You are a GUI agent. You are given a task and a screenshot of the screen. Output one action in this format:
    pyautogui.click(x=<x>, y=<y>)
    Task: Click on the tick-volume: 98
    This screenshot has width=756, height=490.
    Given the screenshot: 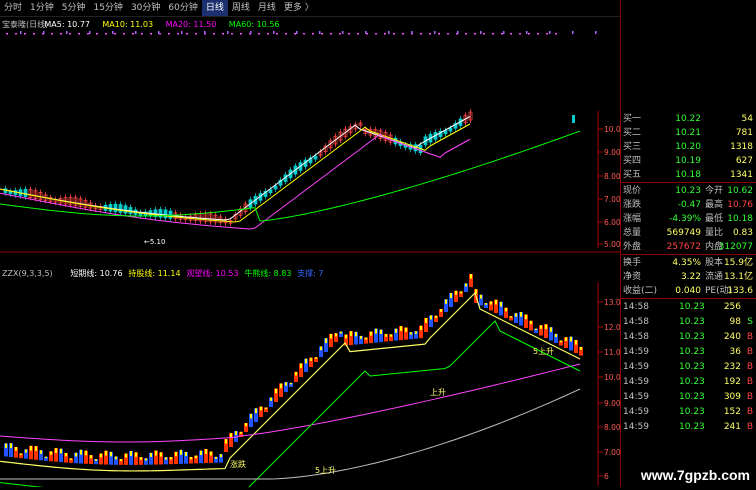 What is the action you would take?
    pyautogui.click(x=735, y=322)
    